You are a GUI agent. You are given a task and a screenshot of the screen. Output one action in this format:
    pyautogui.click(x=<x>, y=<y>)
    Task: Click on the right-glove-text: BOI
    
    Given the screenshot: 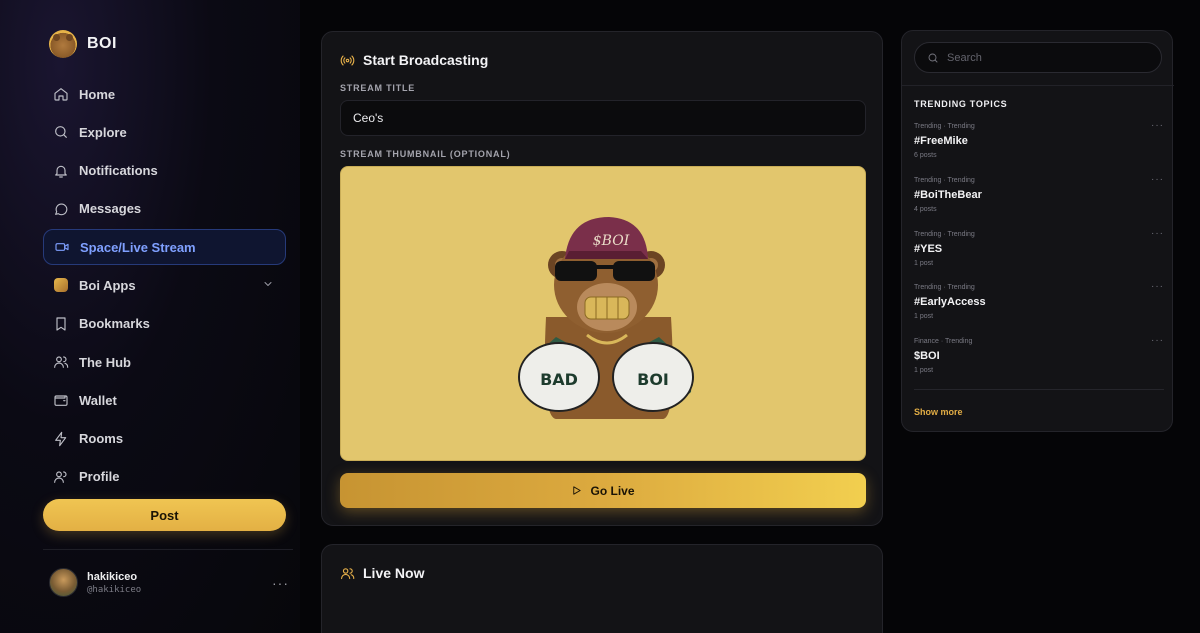 What is the action you would take?
    pyautogui.click(x=653, y=379)
    